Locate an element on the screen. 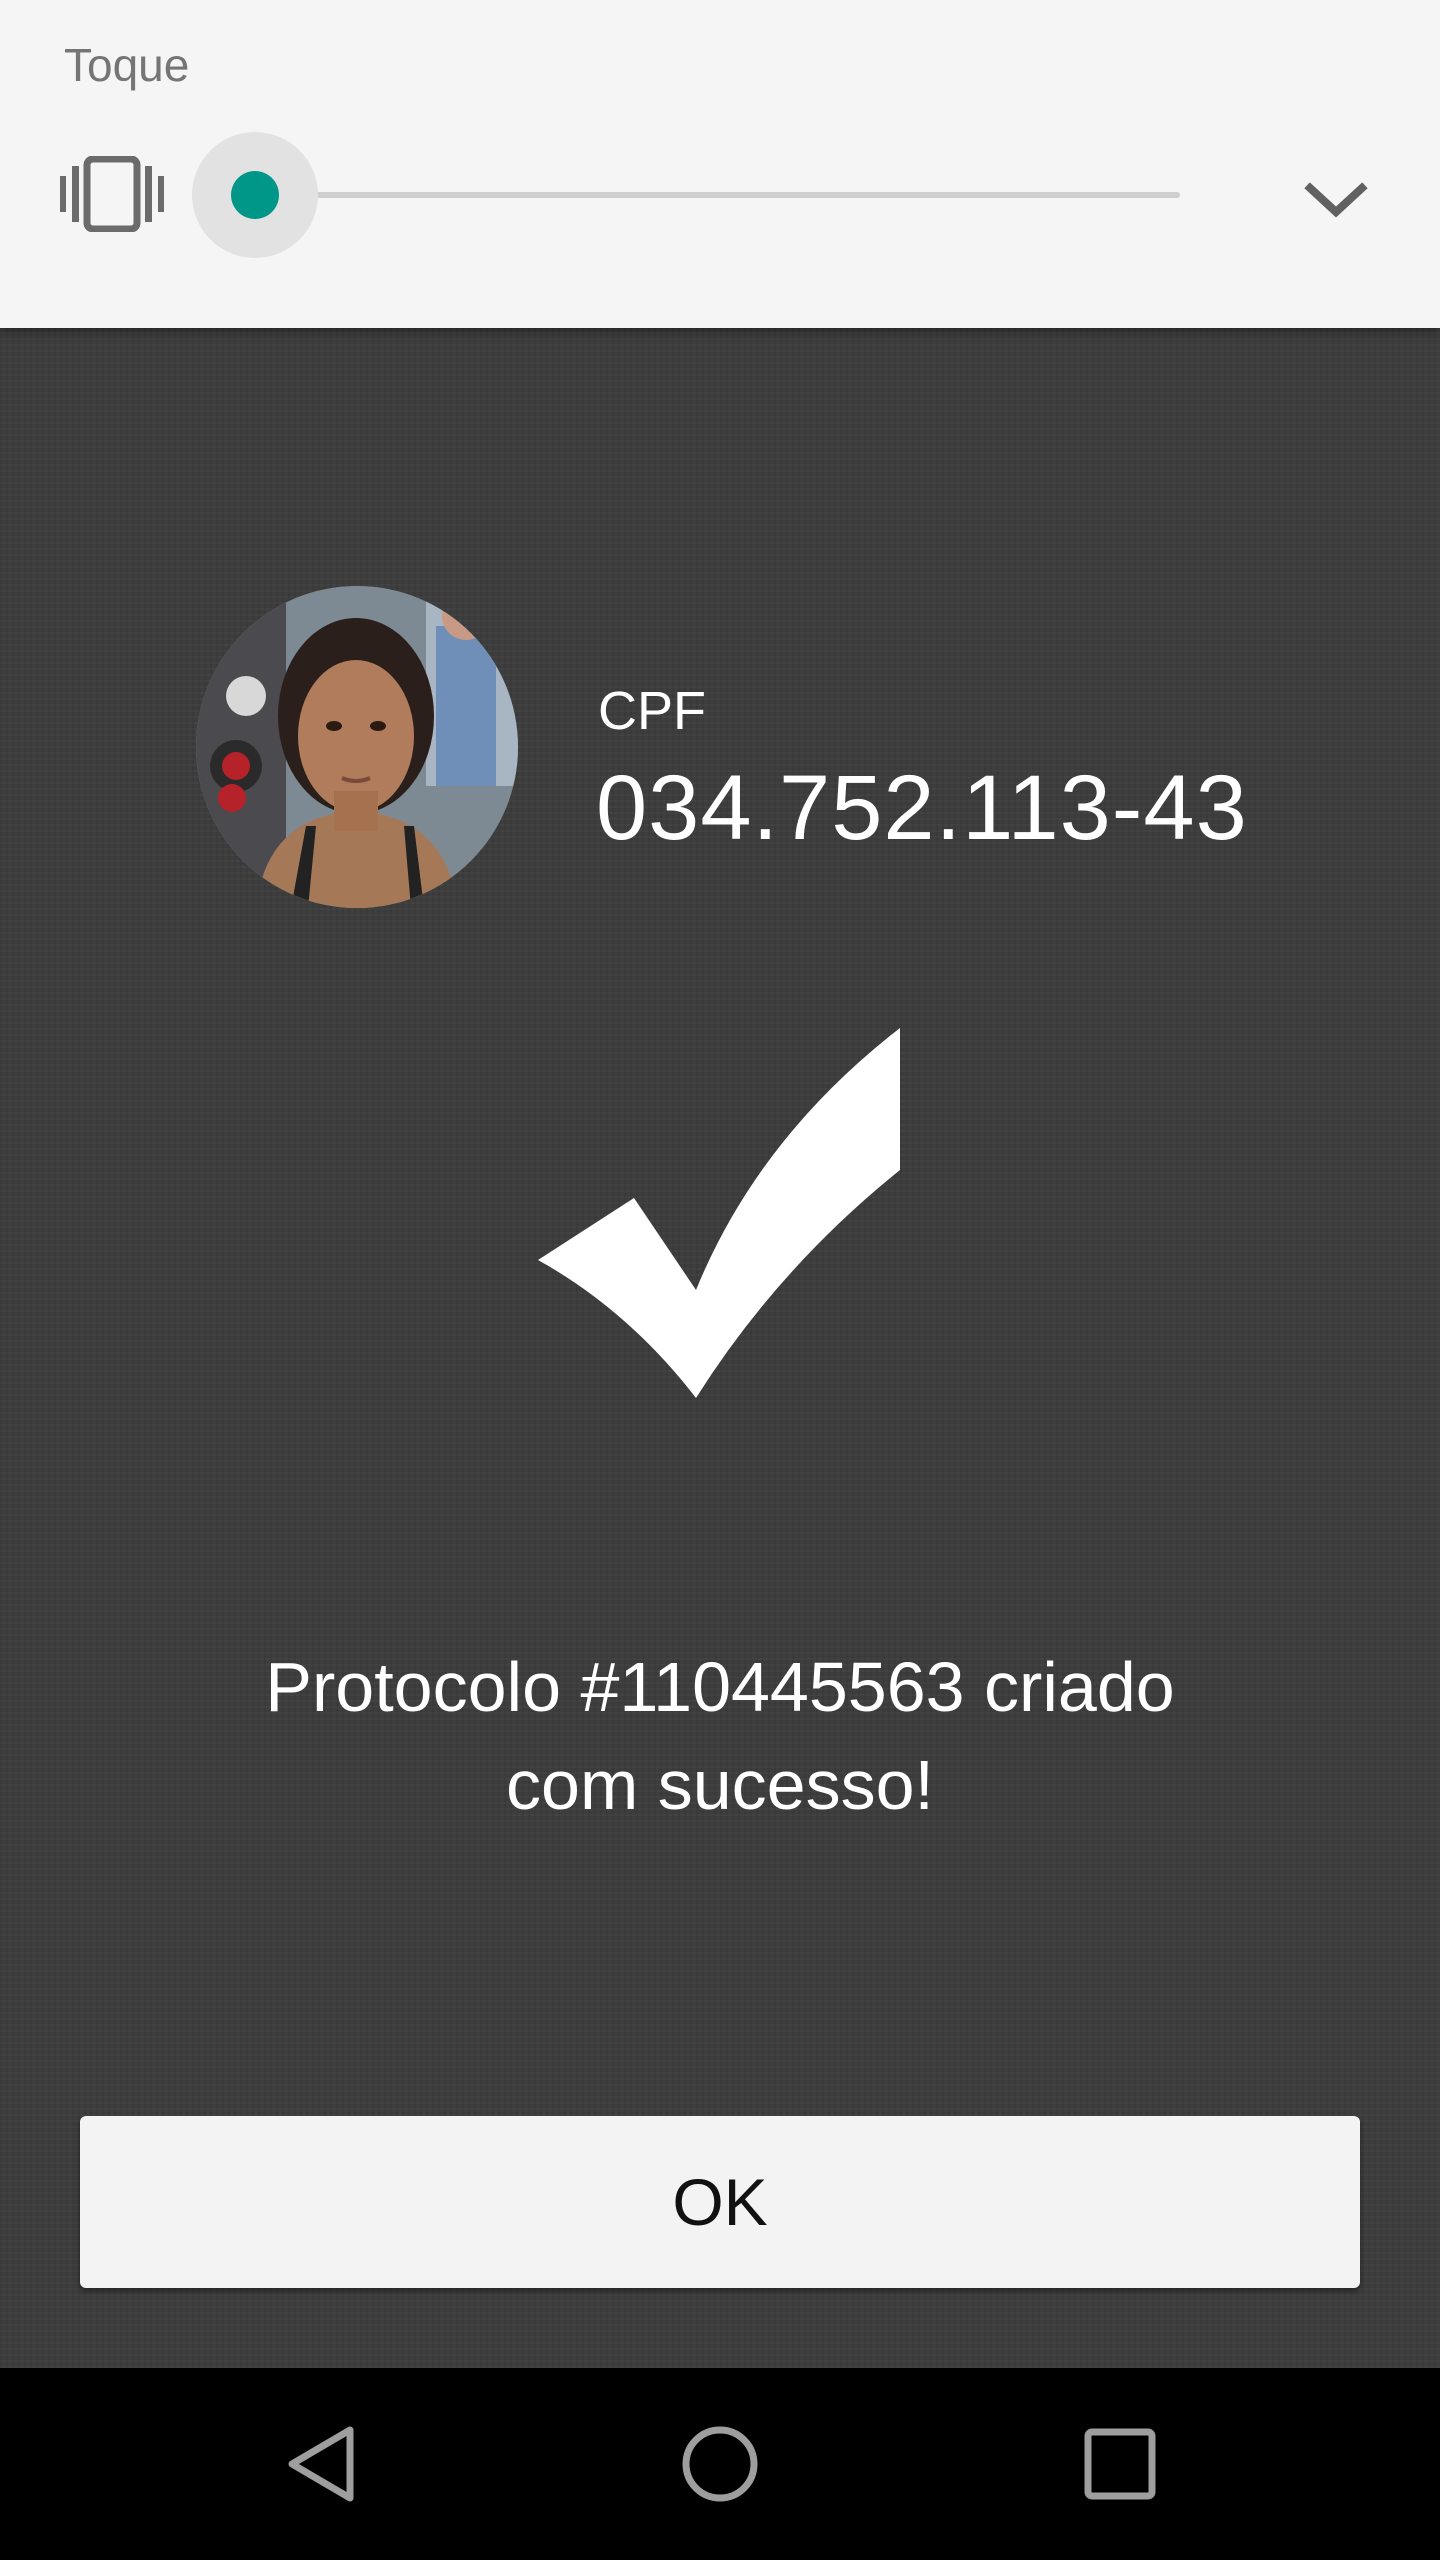  cpf-label: CPF is located at coordinates (652, 711).